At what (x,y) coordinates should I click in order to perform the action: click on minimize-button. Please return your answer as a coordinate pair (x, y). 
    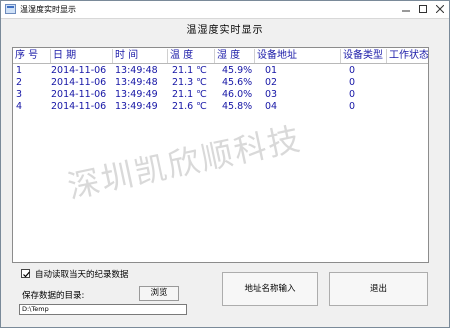
    Looking at the image, I should click on (406, 9).